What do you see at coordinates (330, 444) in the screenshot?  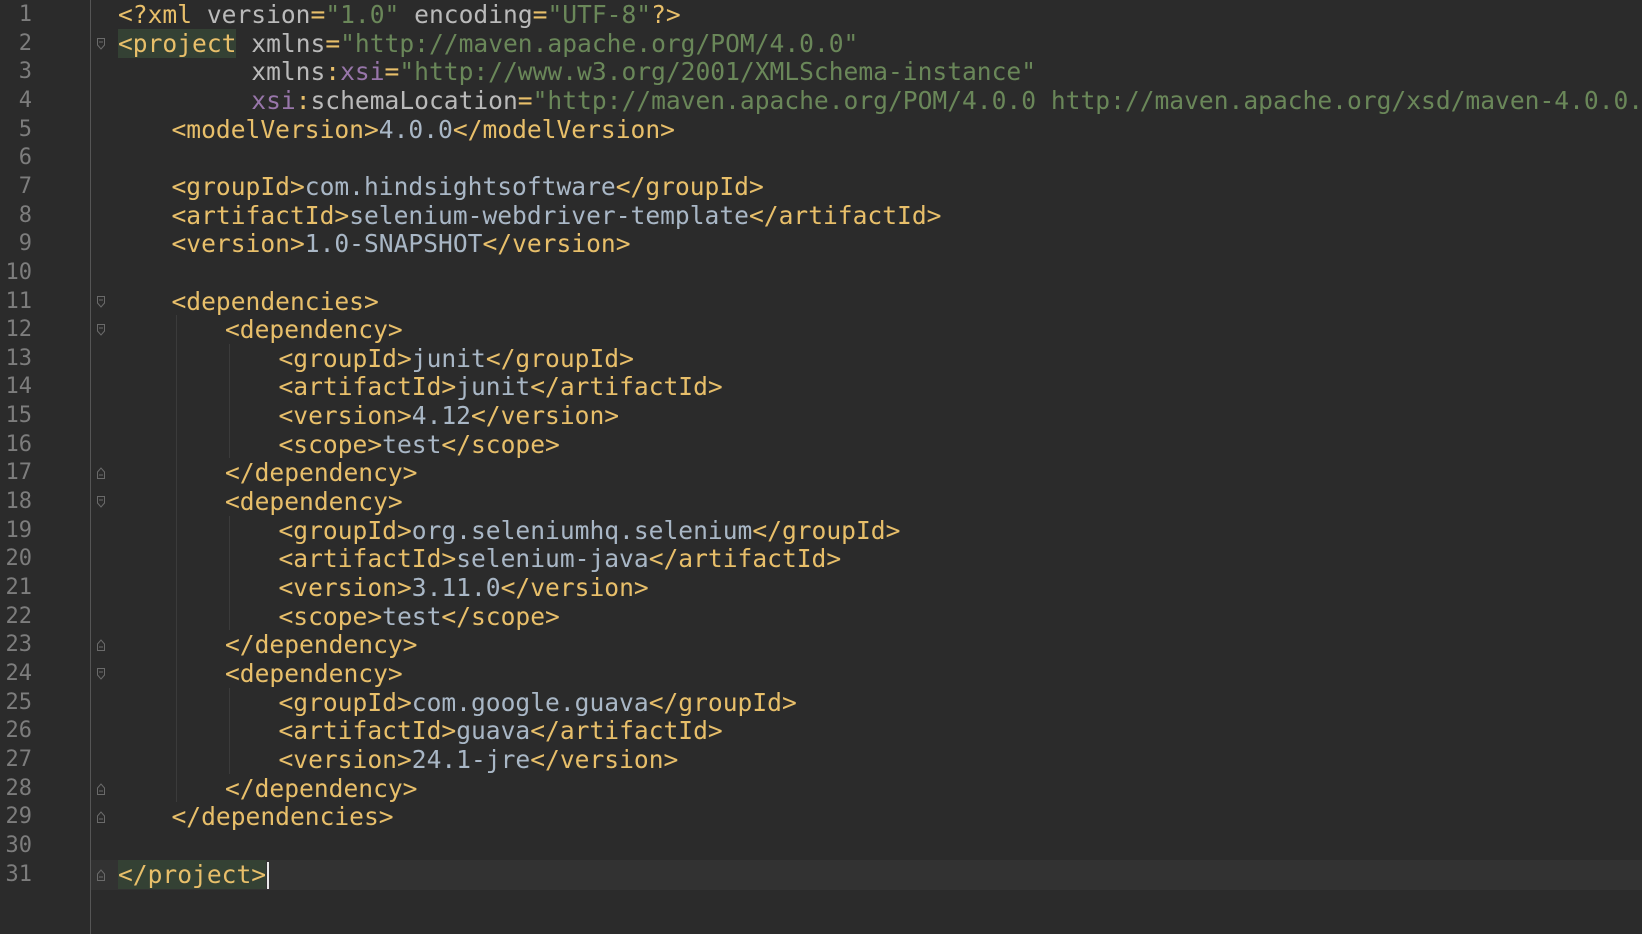 I see `code-token: <scope>` at bounding box center [330, 444].